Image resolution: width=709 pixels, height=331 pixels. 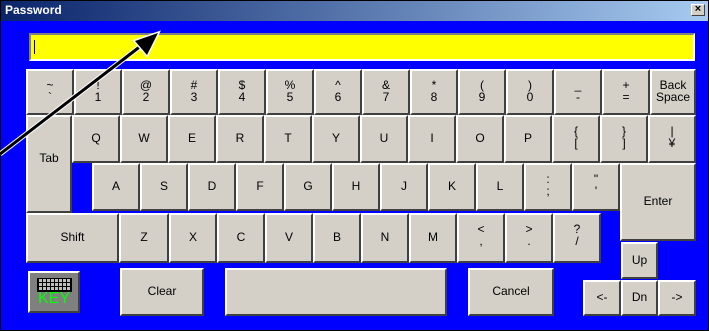 I want to click on key-e: E, so click(x=192, y=139).